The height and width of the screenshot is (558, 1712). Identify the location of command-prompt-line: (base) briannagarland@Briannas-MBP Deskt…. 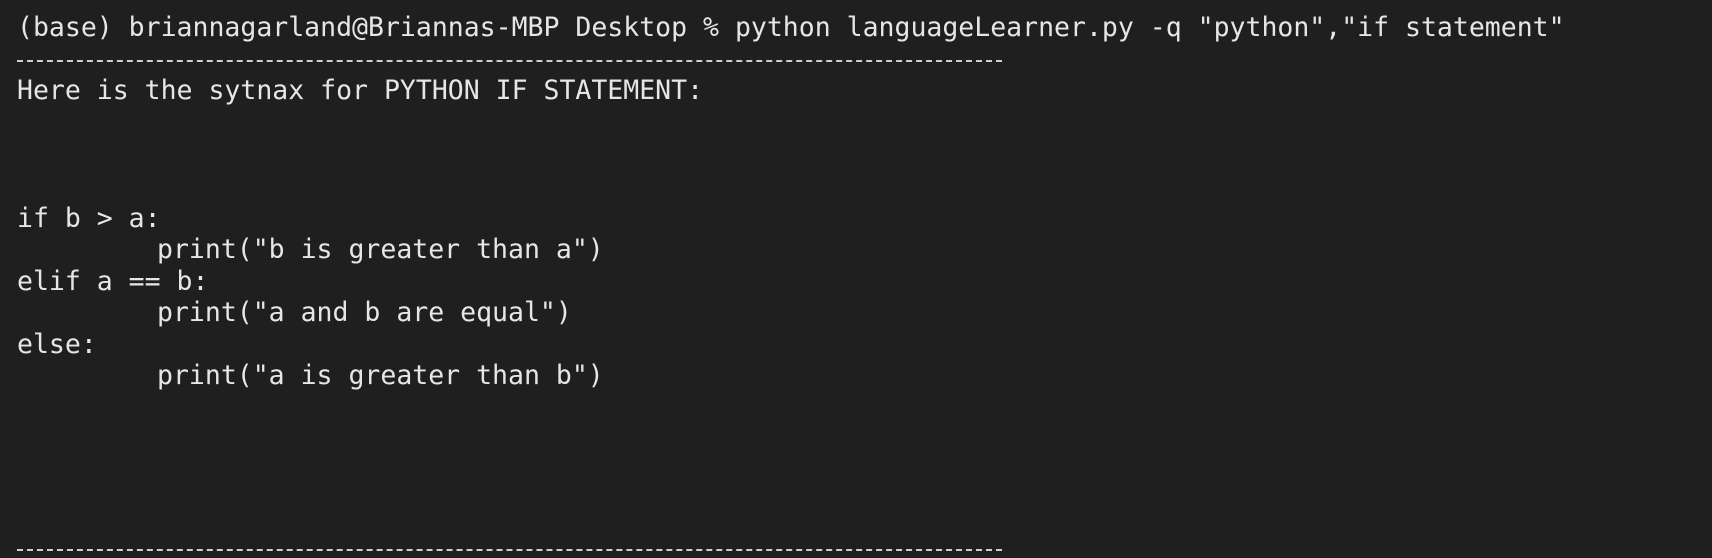
(791, 27).